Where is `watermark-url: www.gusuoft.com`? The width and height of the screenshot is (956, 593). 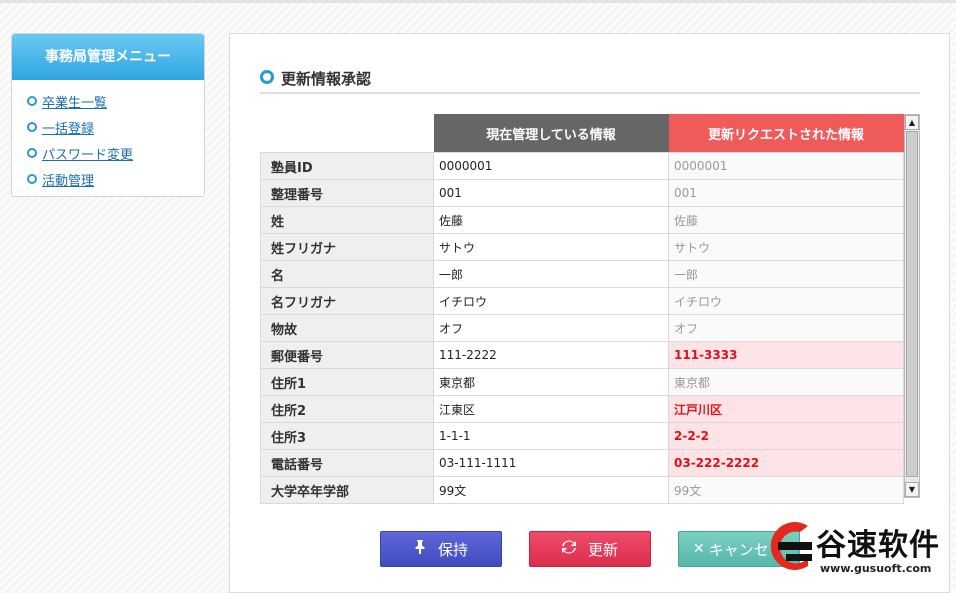
watermark-url: www.gusuoft.com is located at coordinates (876, 568).